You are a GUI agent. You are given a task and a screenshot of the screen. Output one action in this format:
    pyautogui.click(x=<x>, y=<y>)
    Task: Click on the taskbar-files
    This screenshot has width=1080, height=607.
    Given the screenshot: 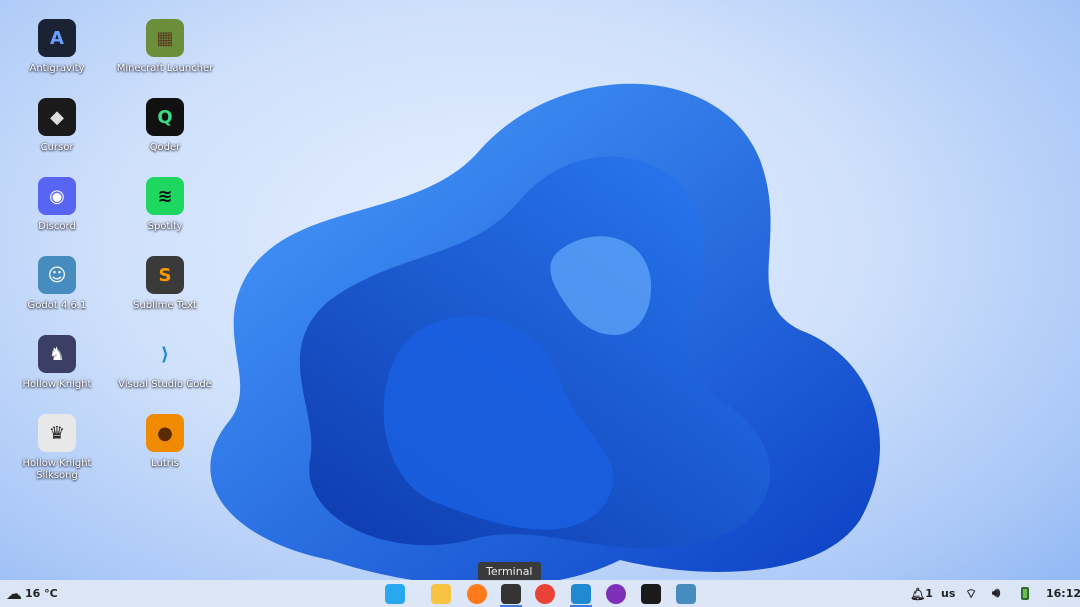 What is the action you would take?
    pyautogui.click(x=441, y=593)
    